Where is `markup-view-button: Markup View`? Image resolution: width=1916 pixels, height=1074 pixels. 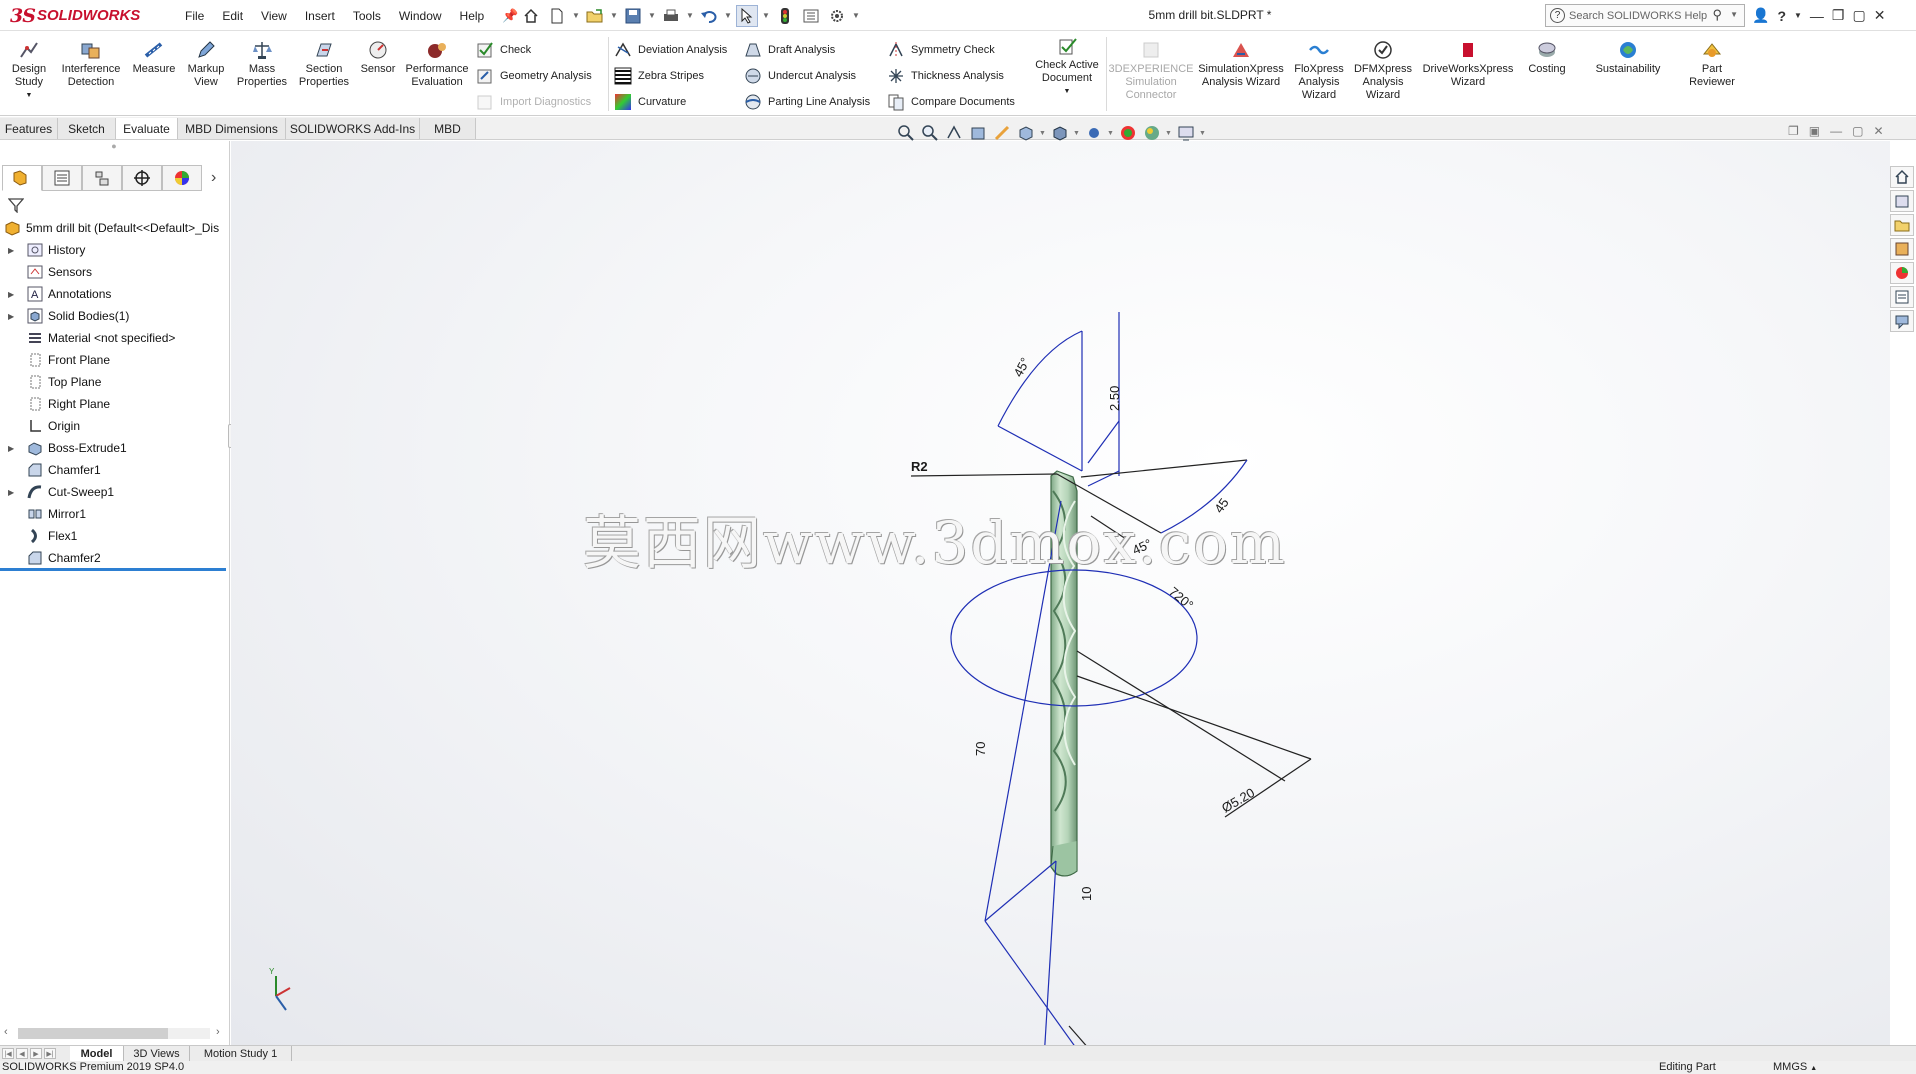
markup-view-button: Markup View is located at coordinates (206, 64).